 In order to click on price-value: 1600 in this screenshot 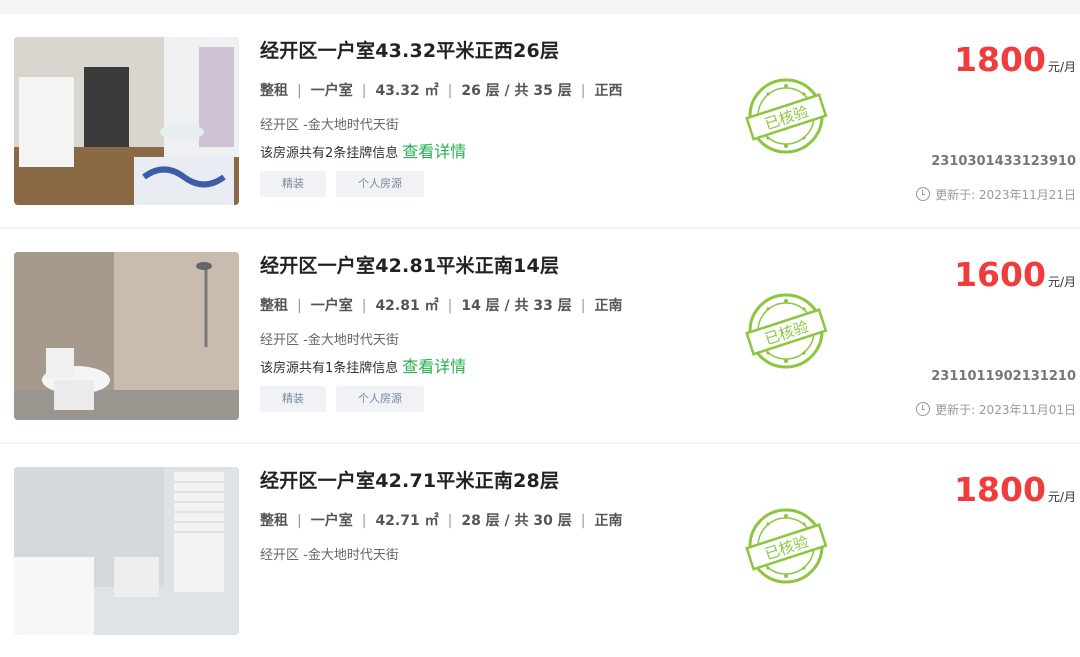, I will do `click(1000, 274)`.